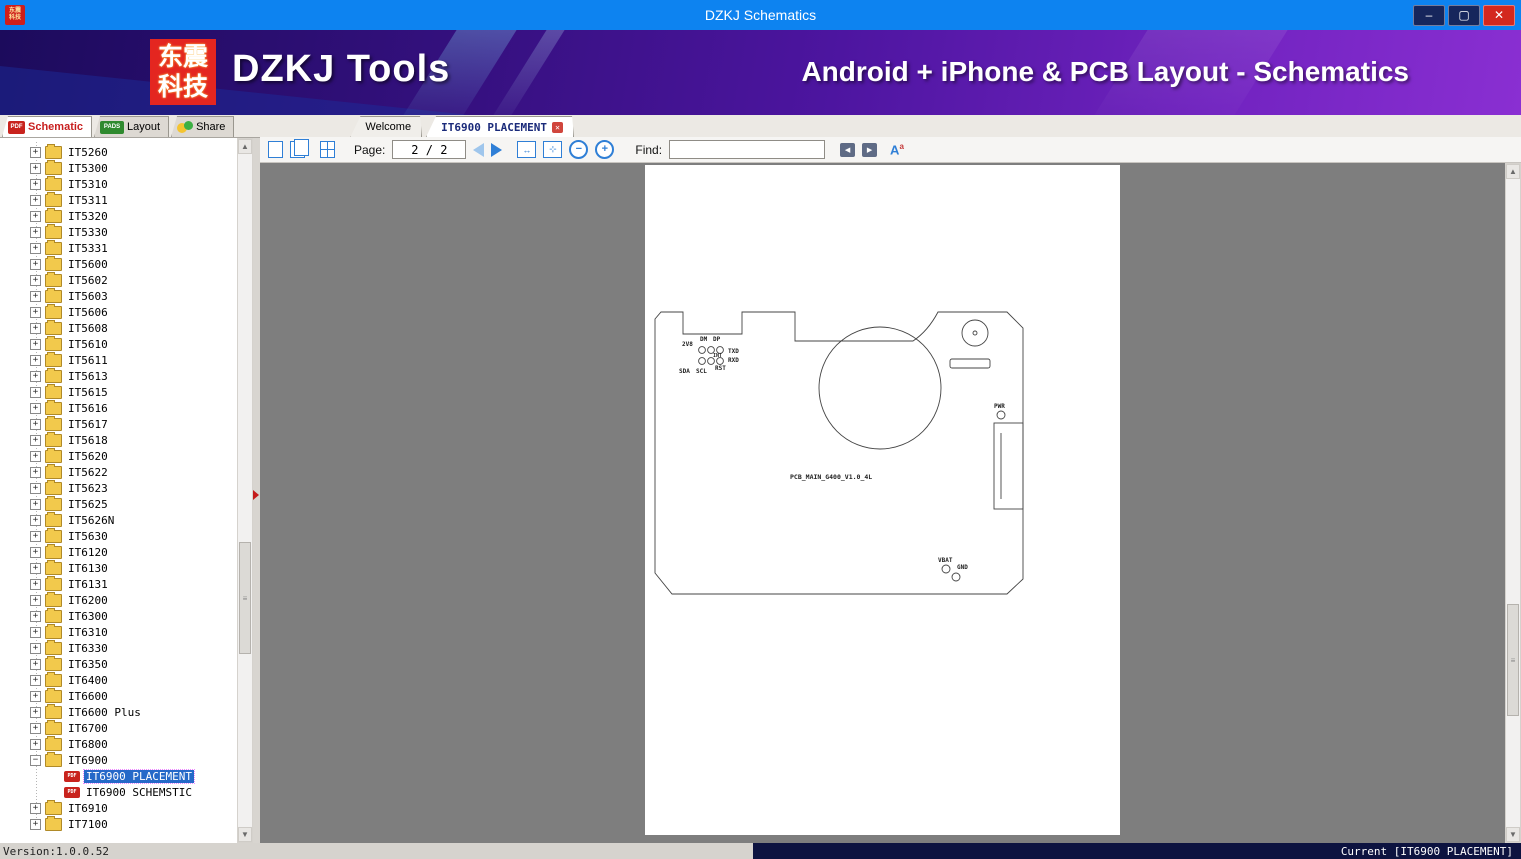 The image size is (1521, 859). What do you see at coordinates (897, 149) in the screenshot?
I see `text-size-icon: Aa` at bounding box center [897, 149].